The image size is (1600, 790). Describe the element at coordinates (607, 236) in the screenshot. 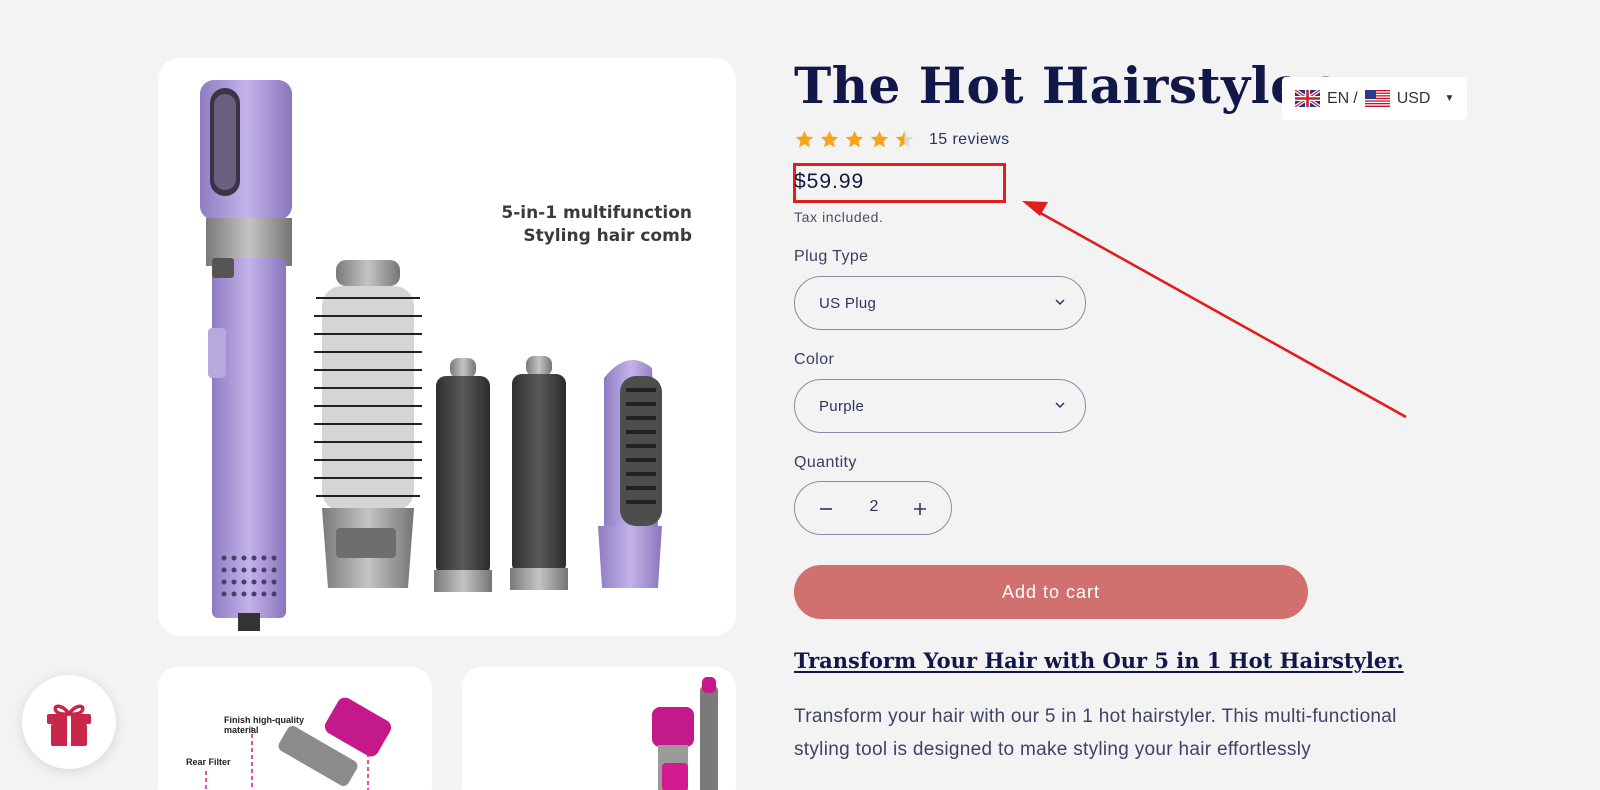

I see `main-image-caption-line2: Styling hair comb` at that location.